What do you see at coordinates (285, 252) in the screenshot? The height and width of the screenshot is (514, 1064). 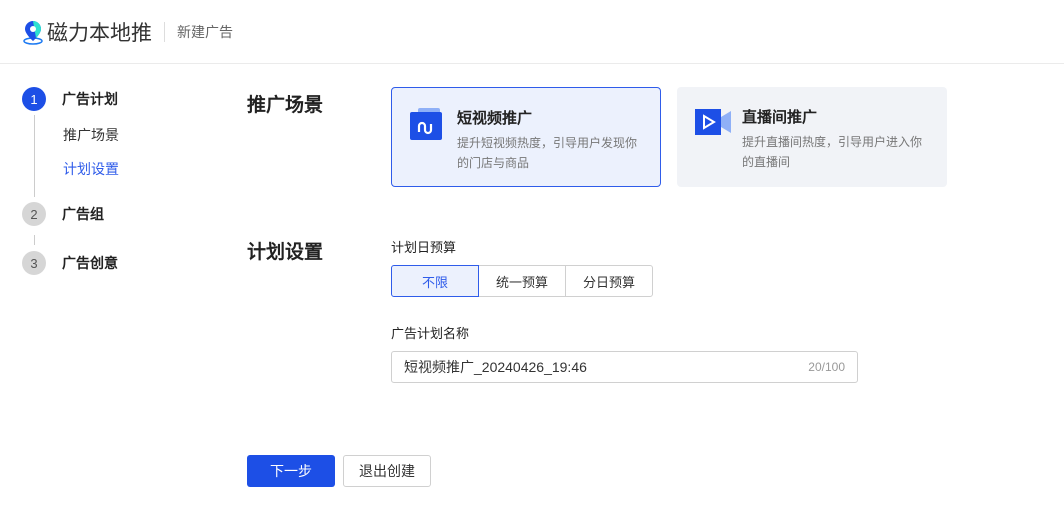 I see `section-title-plan: 计划设置` at bounding box center [285, 252].